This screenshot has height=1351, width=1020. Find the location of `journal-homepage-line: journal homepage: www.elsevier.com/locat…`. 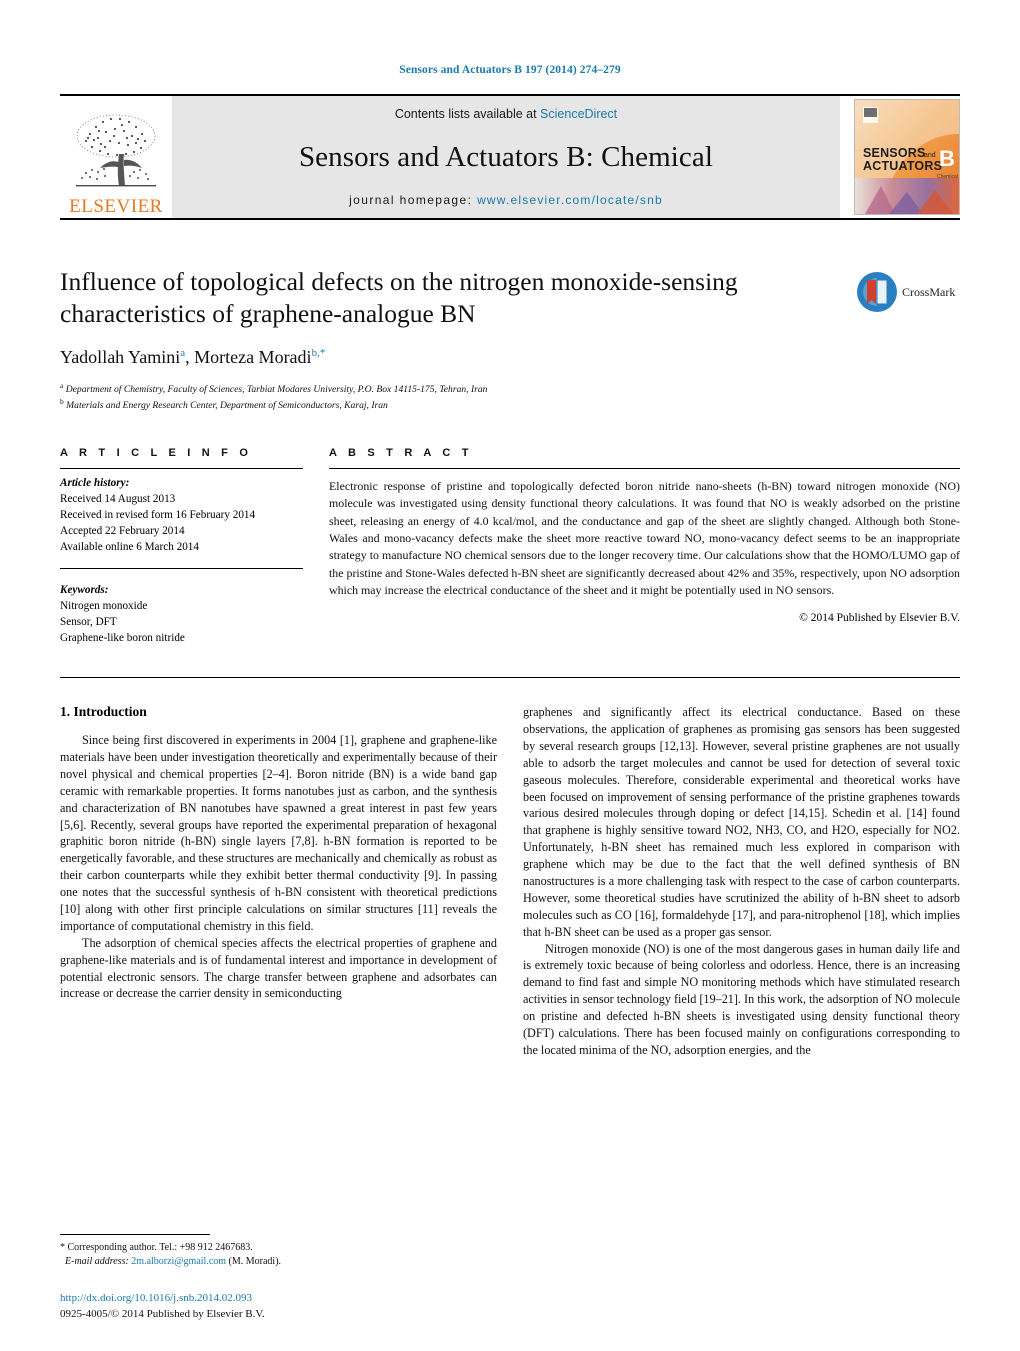

journal-homepage-line: journal homepage: www.elsevier.com/locat… is located at coordinates (506, 200).